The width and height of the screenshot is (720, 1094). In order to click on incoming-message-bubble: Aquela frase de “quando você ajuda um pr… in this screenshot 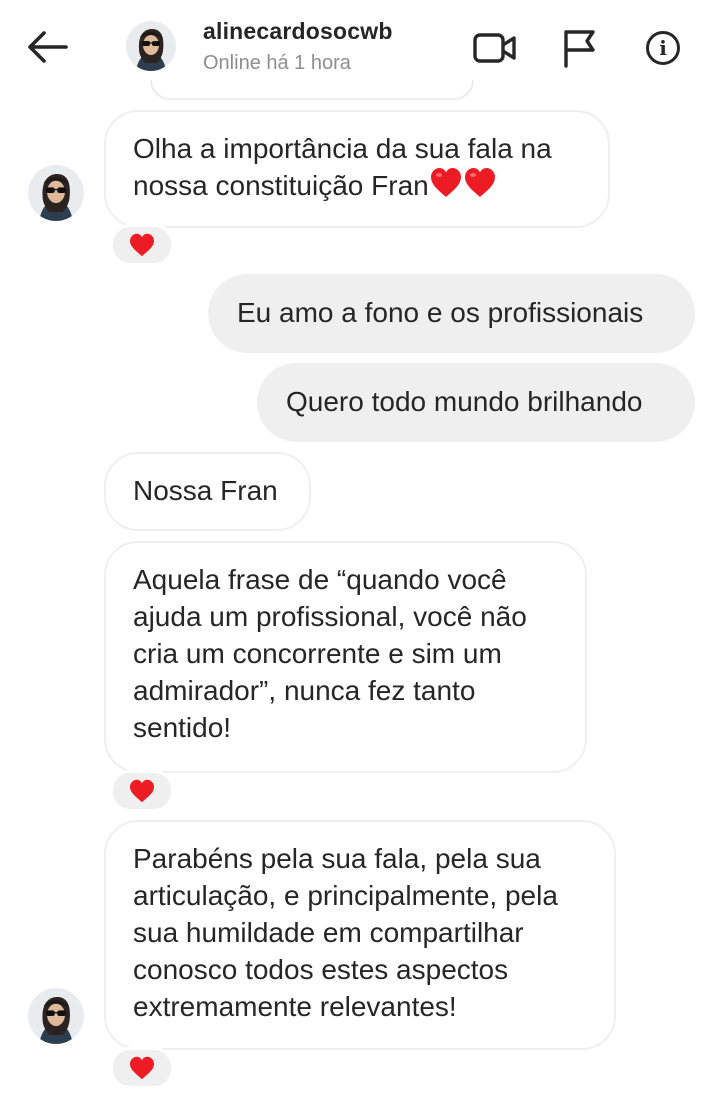, I will do `click(345, 657)`.